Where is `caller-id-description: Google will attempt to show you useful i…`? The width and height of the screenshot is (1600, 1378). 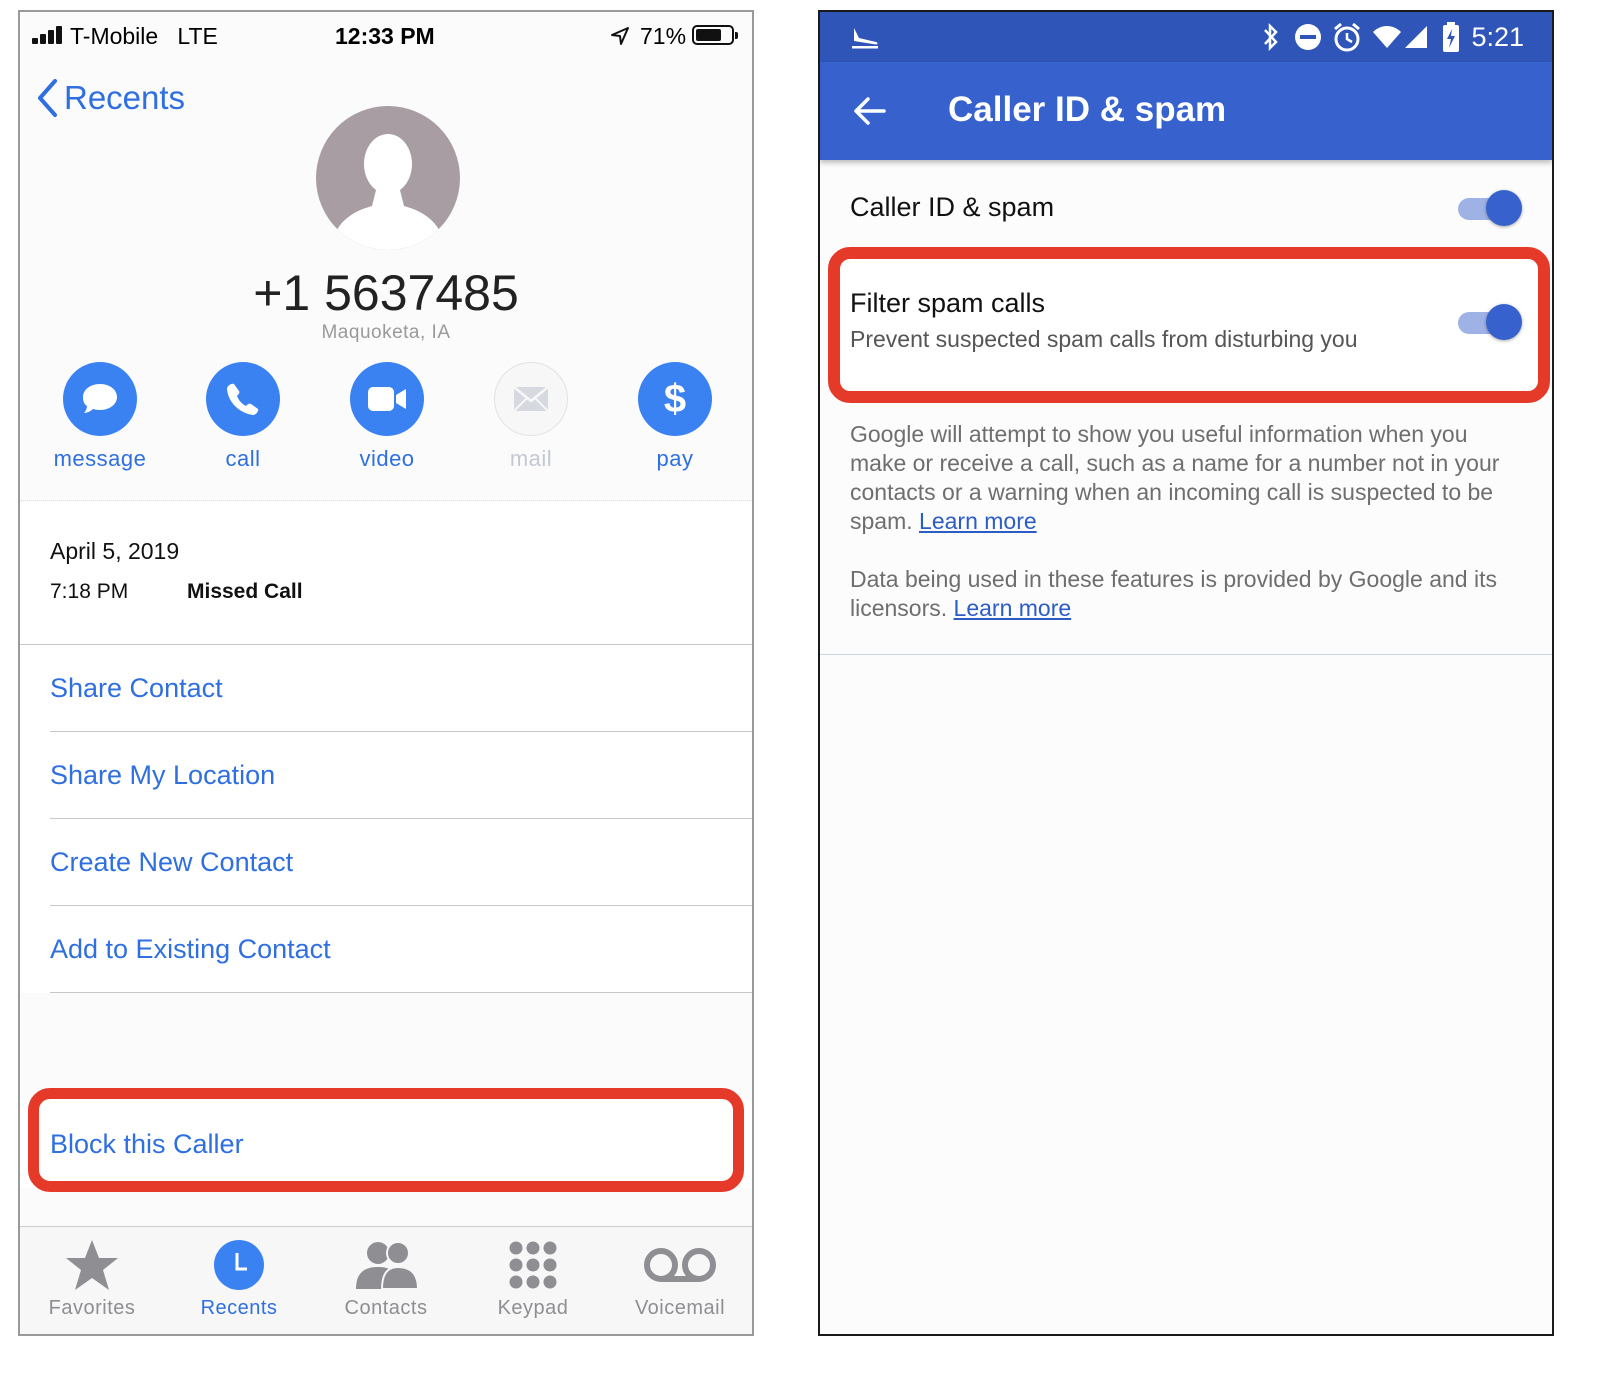 caller-id-description: Google will attempt to show you useful i… is located at coordinates (1190, 478).